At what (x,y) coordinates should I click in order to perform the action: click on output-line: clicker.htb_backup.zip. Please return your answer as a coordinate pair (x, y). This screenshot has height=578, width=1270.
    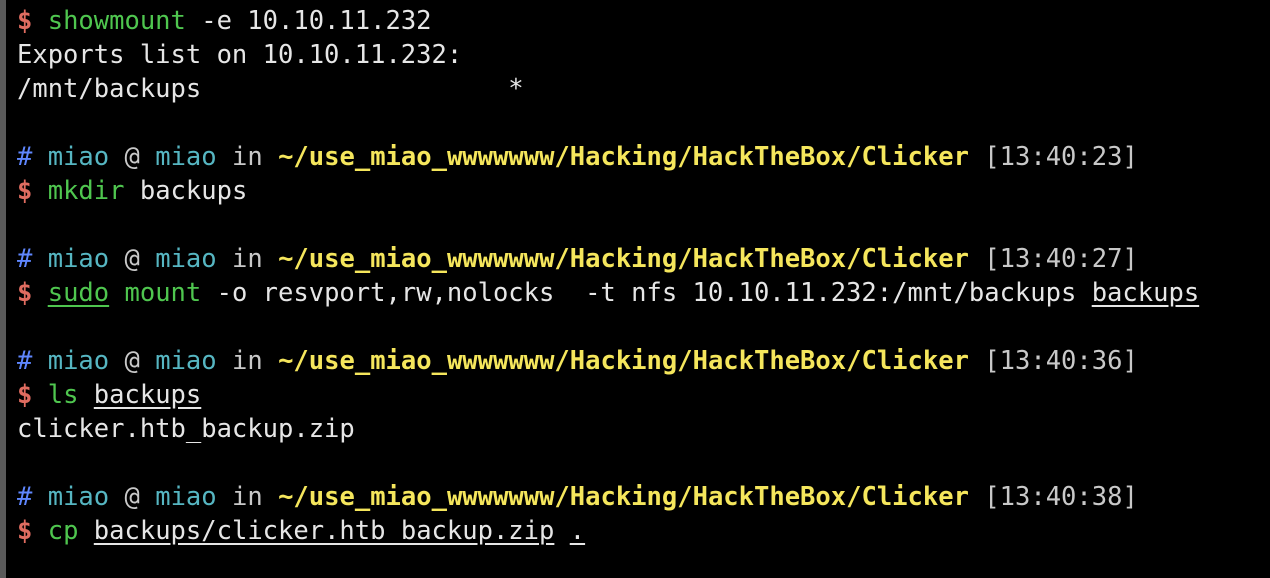
    Looking at the image, I should click on (186, 429).